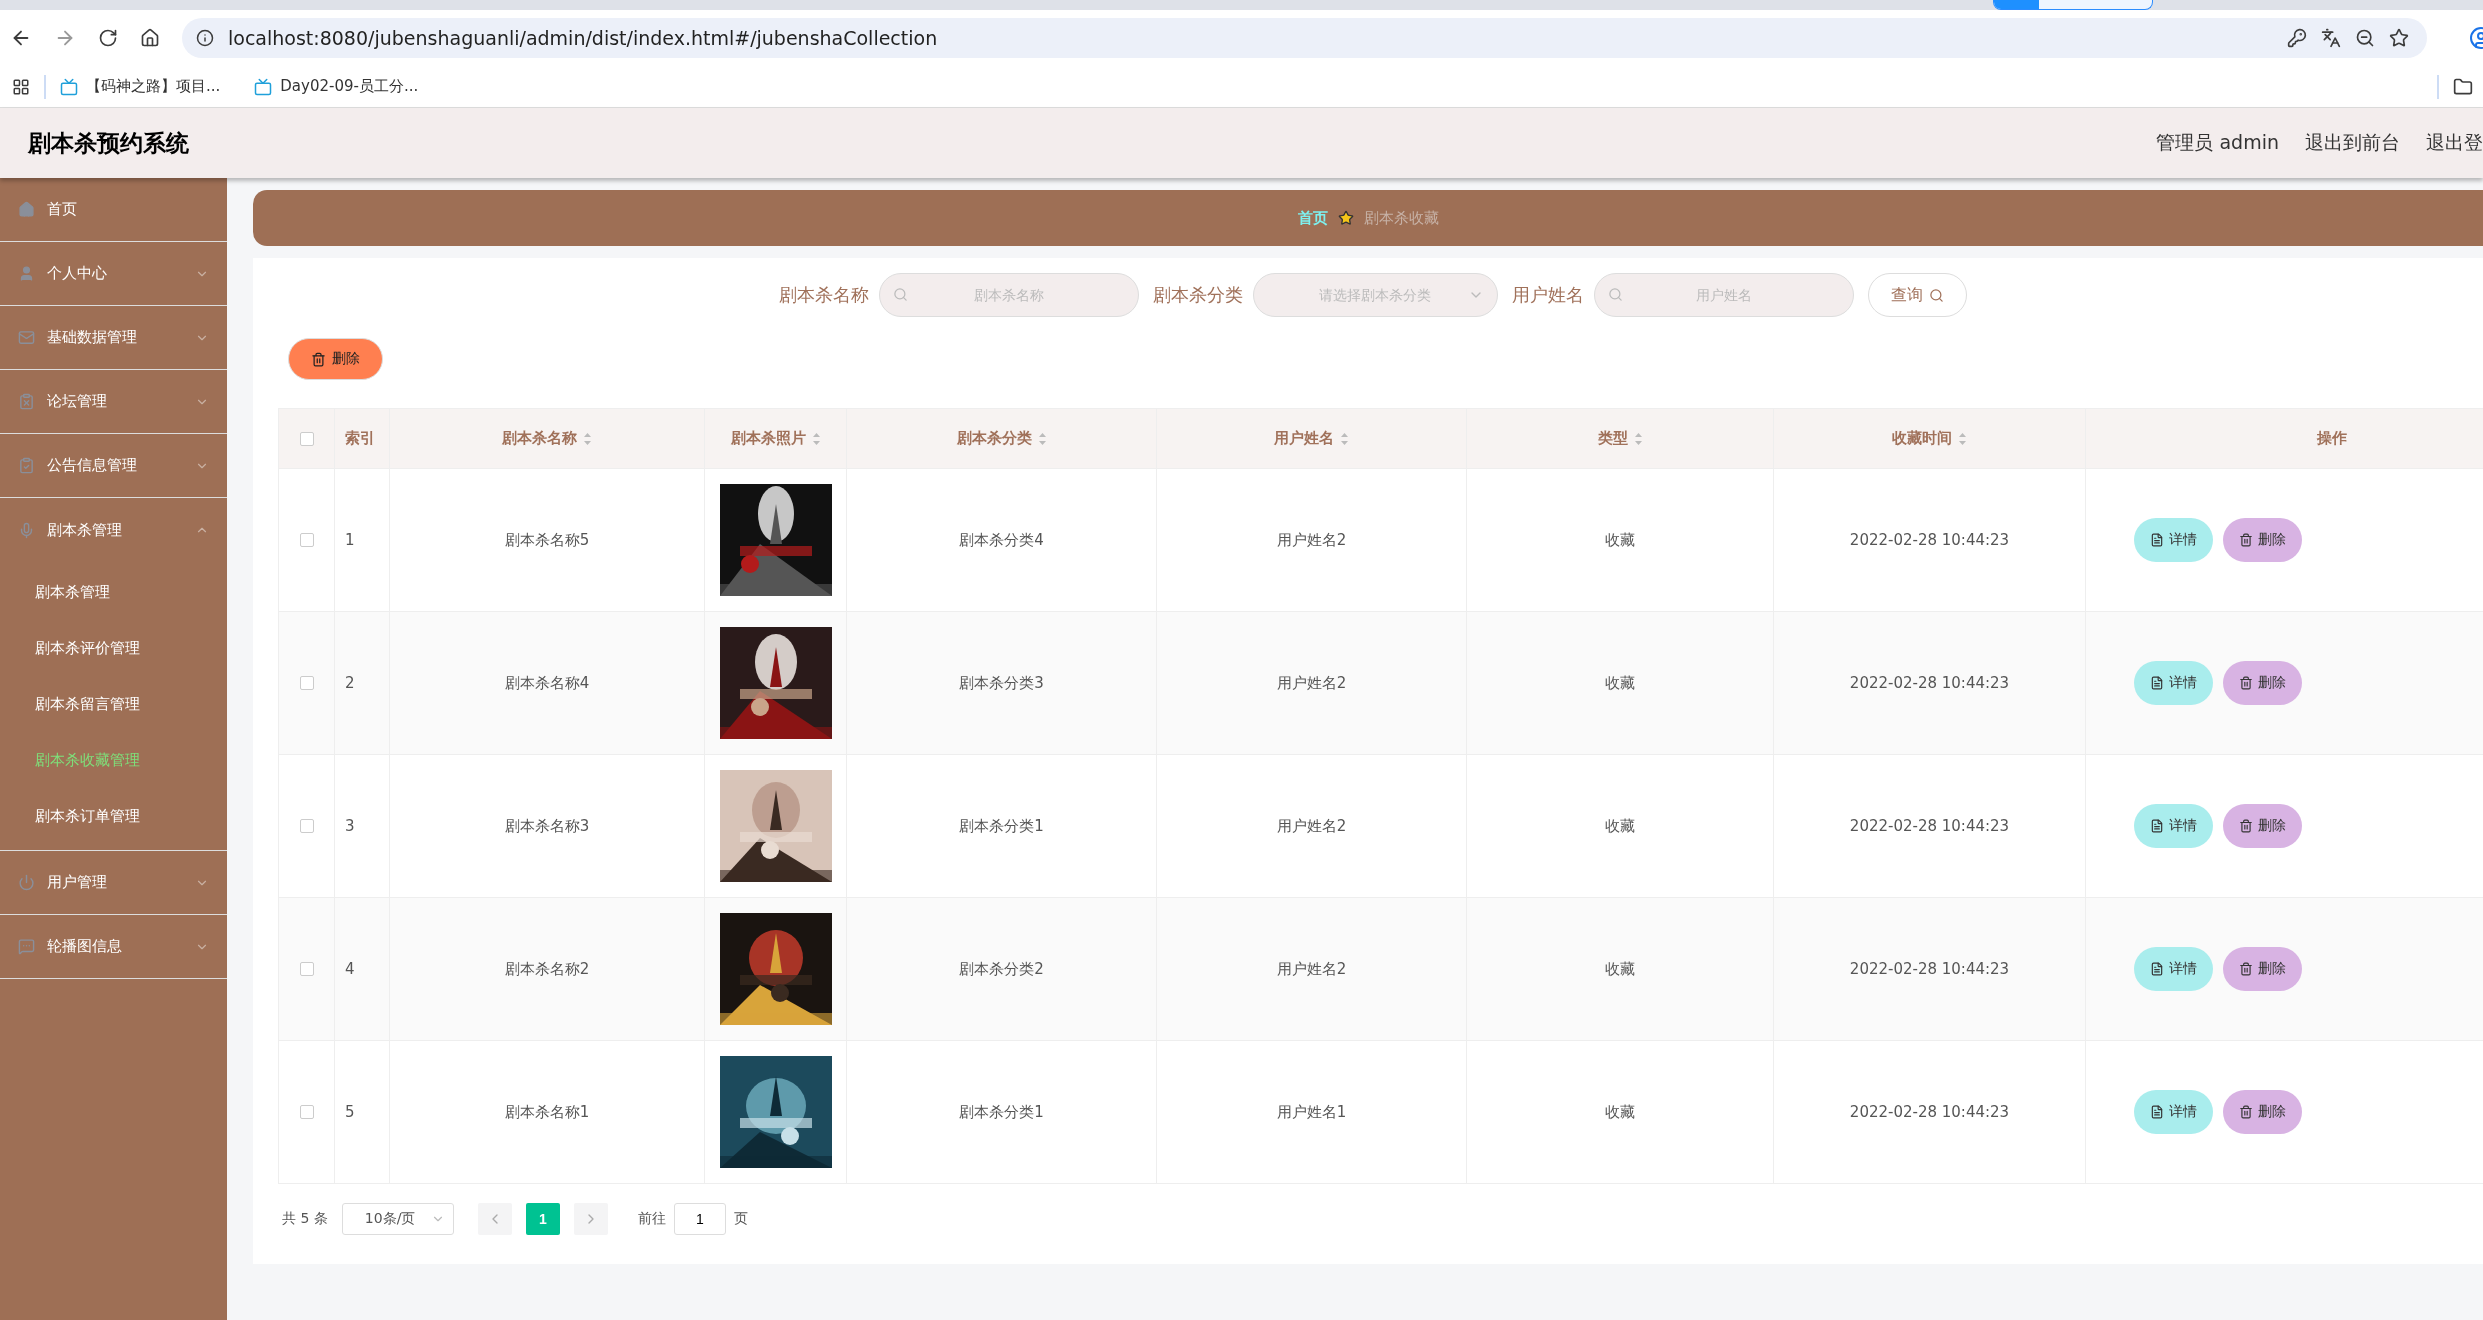 This screenshot has width=2483, height=1320. Describe the element at coordinates (1917, 295) in the screenshot. I see `query-button: 查询` at that location.